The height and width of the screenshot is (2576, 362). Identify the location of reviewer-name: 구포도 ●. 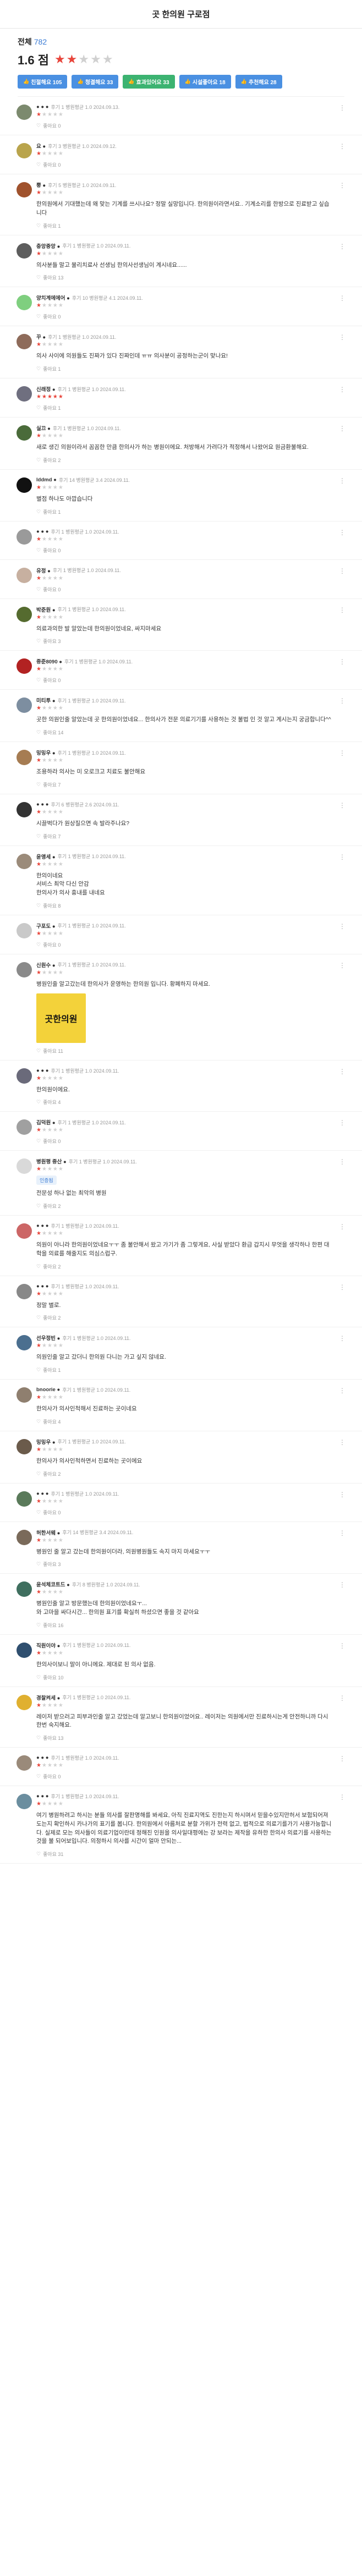
(46, 926).